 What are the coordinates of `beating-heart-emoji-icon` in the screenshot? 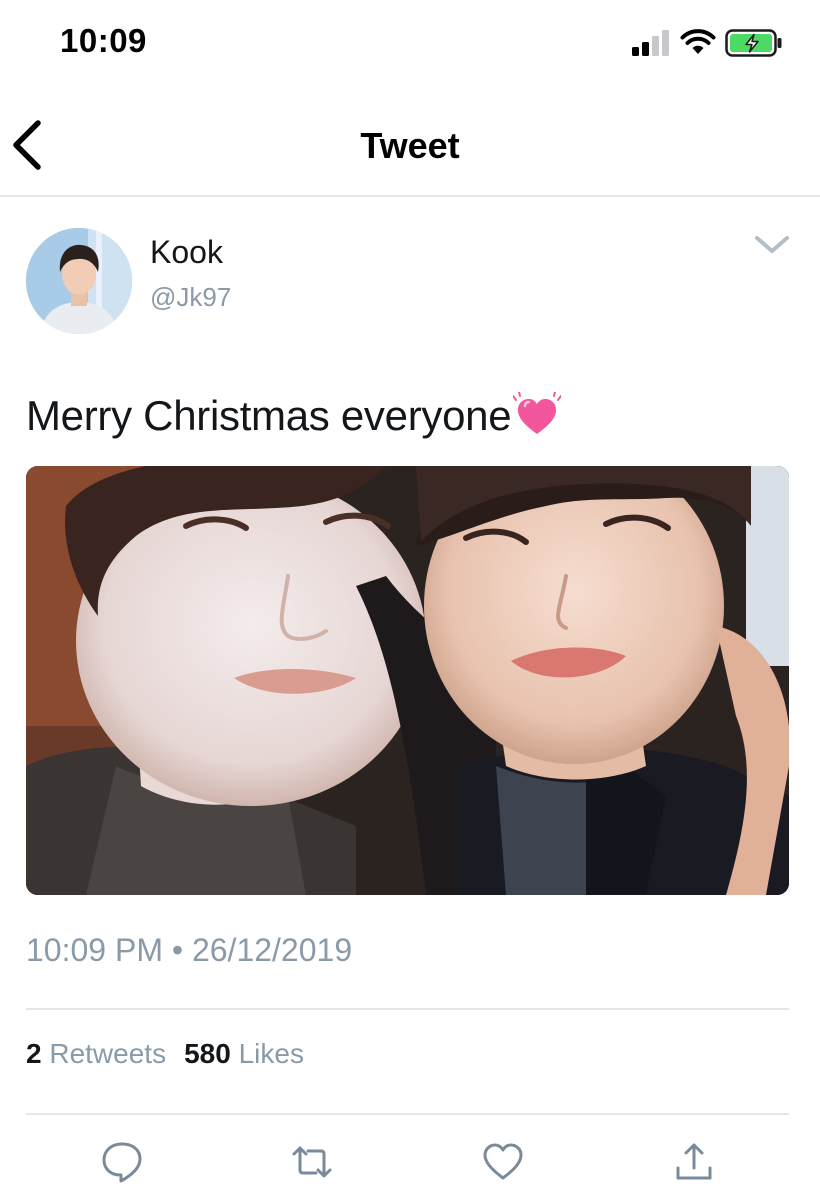 It's located at (537, 413).